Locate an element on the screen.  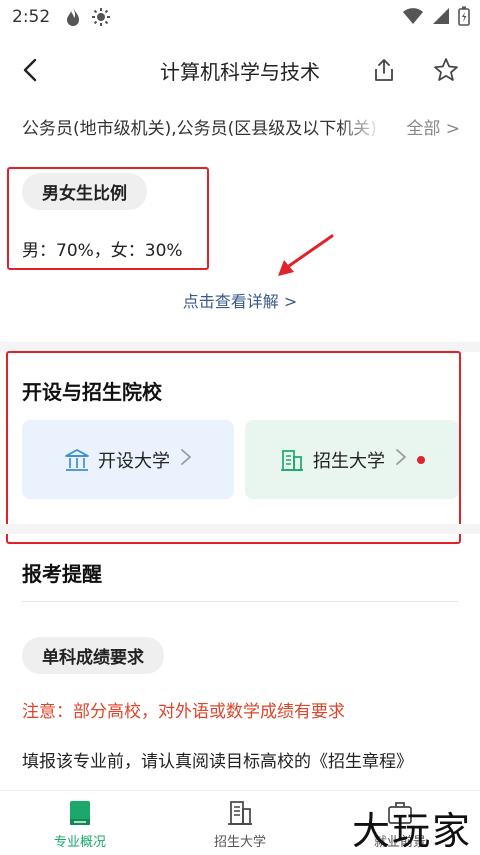
tab-overview: 专业概况 is located at coordinates (80, 824).